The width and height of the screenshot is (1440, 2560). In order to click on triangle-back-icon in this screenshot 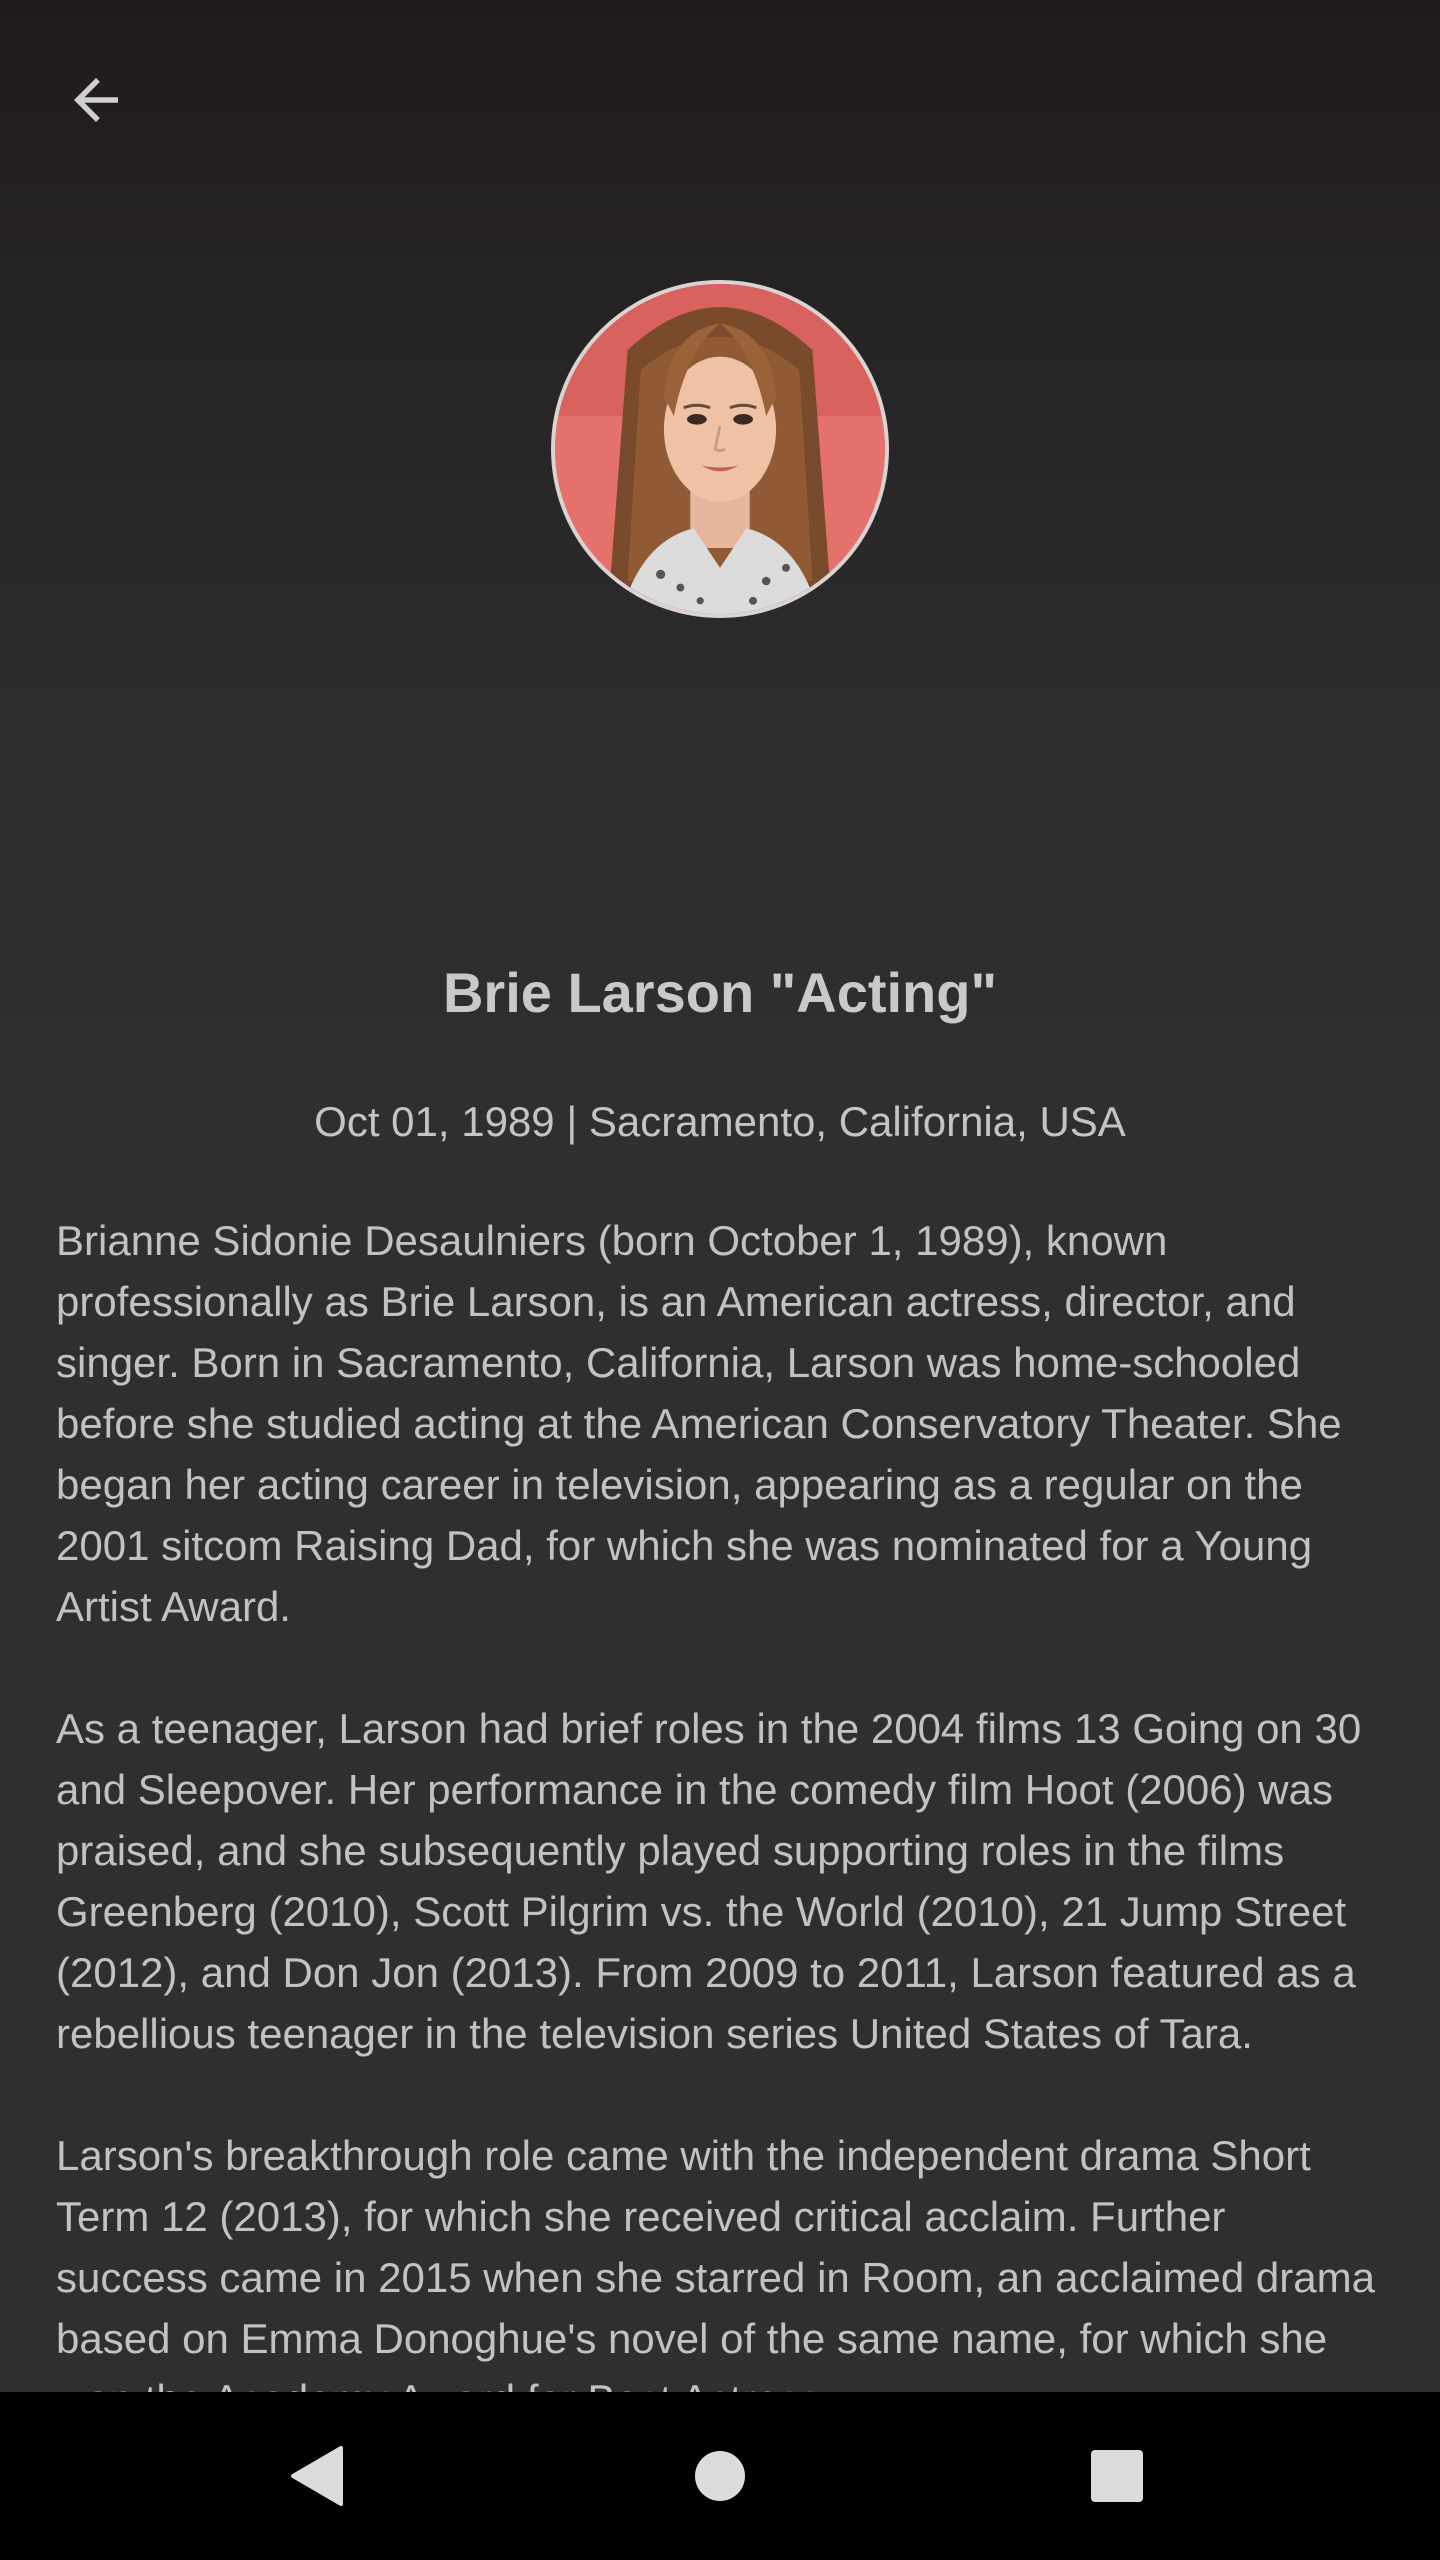, I will do `click(317, 2476)`.